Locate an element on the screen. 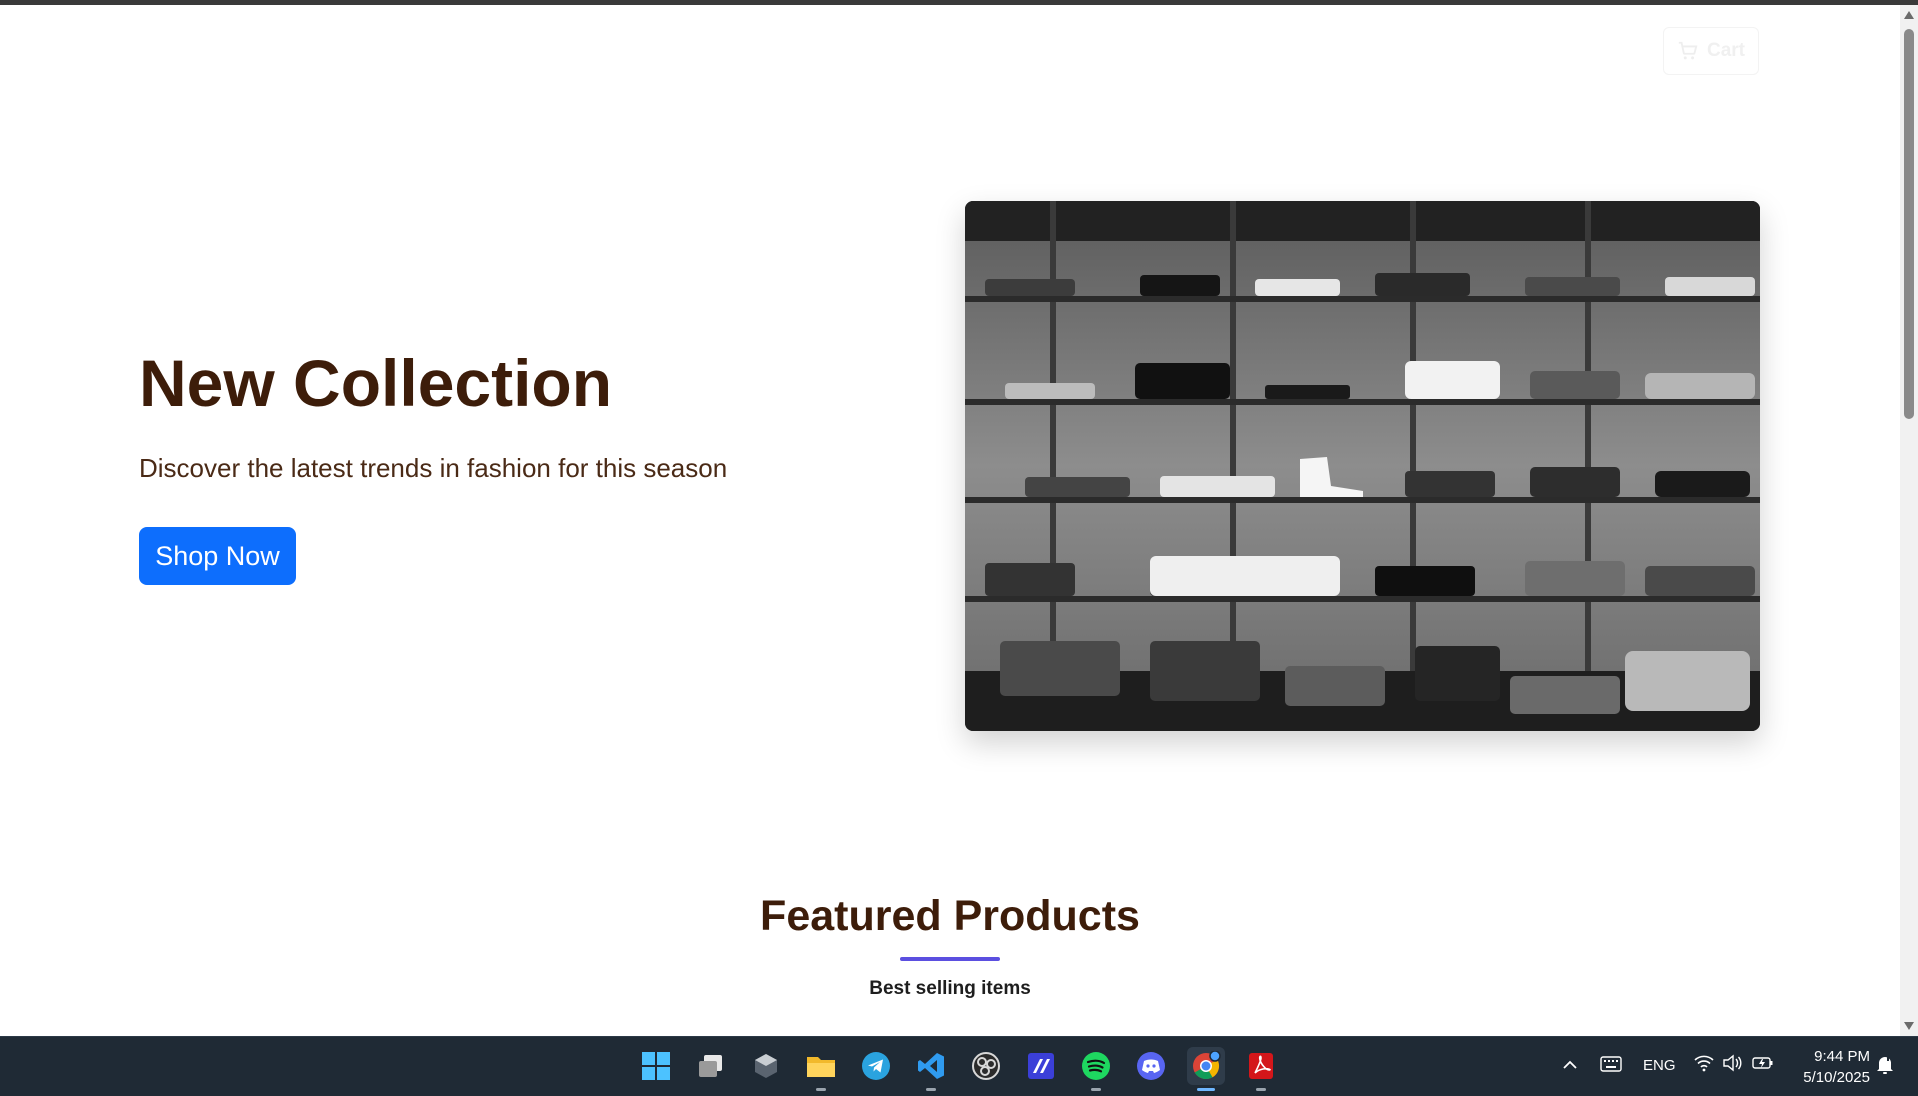 This screenshot has width=1918, height=1096. featured-products-subtitle: Best selling items is located at coordinates (950, 988).